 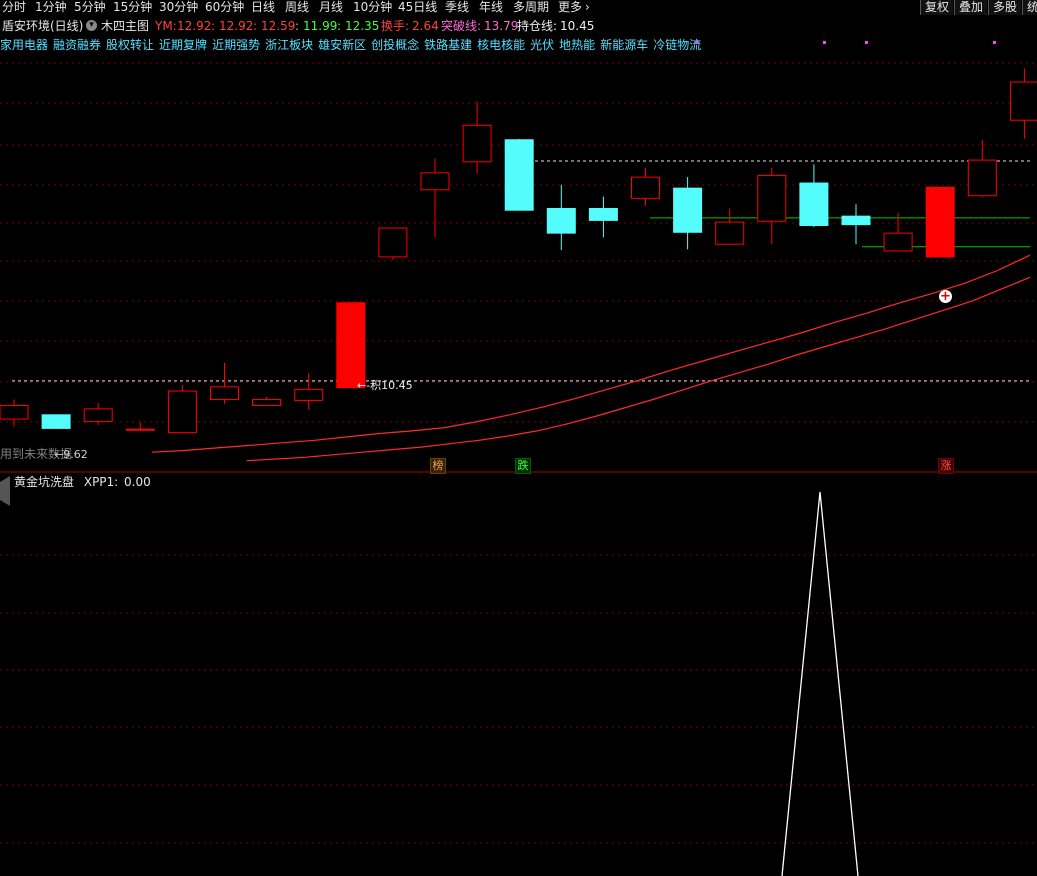 I want to click on period-tab-fenshi: 分时, so click(x=14, y=7).